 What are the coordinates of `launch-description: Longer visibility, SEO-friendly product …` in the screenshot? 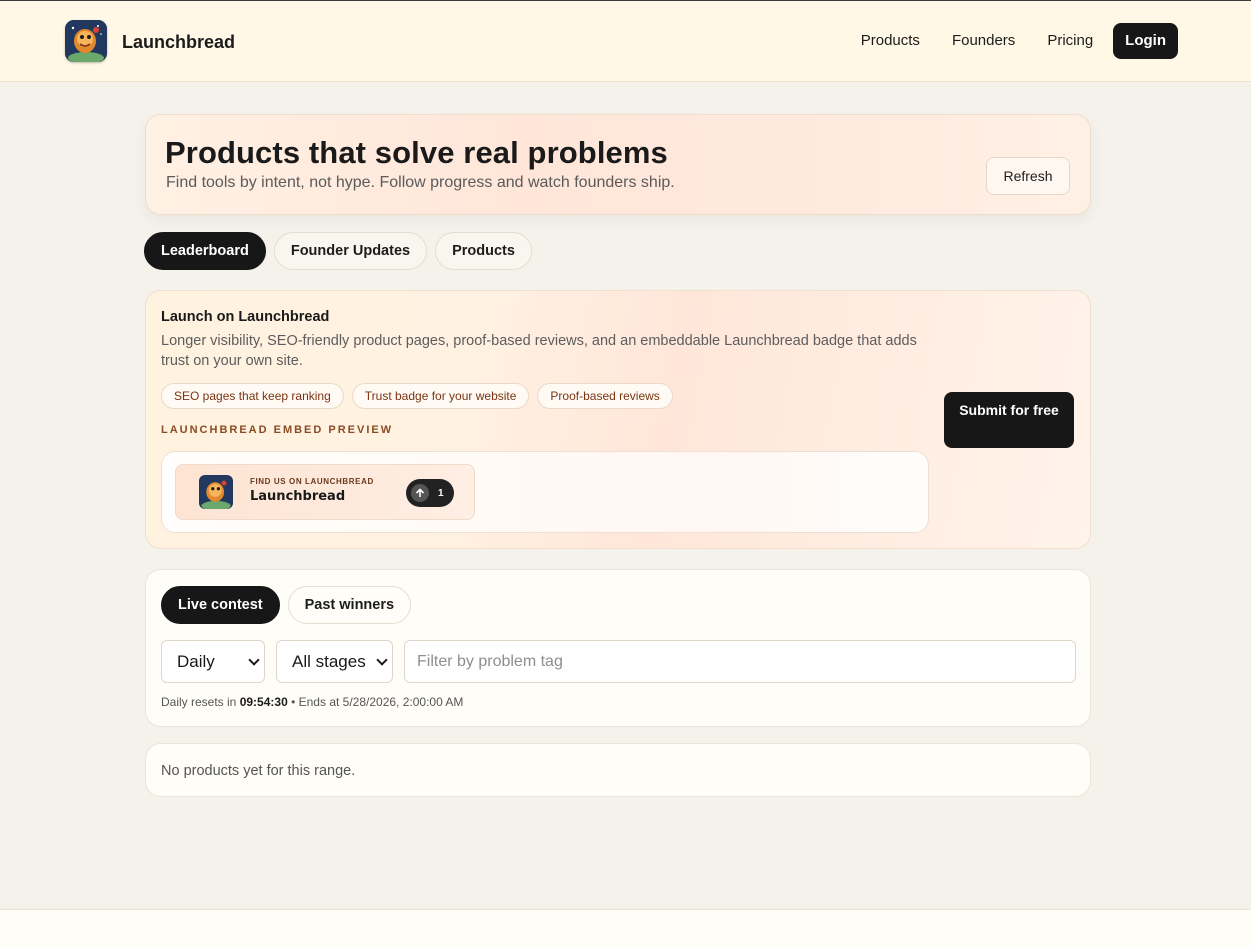 It's located at (539, 351).